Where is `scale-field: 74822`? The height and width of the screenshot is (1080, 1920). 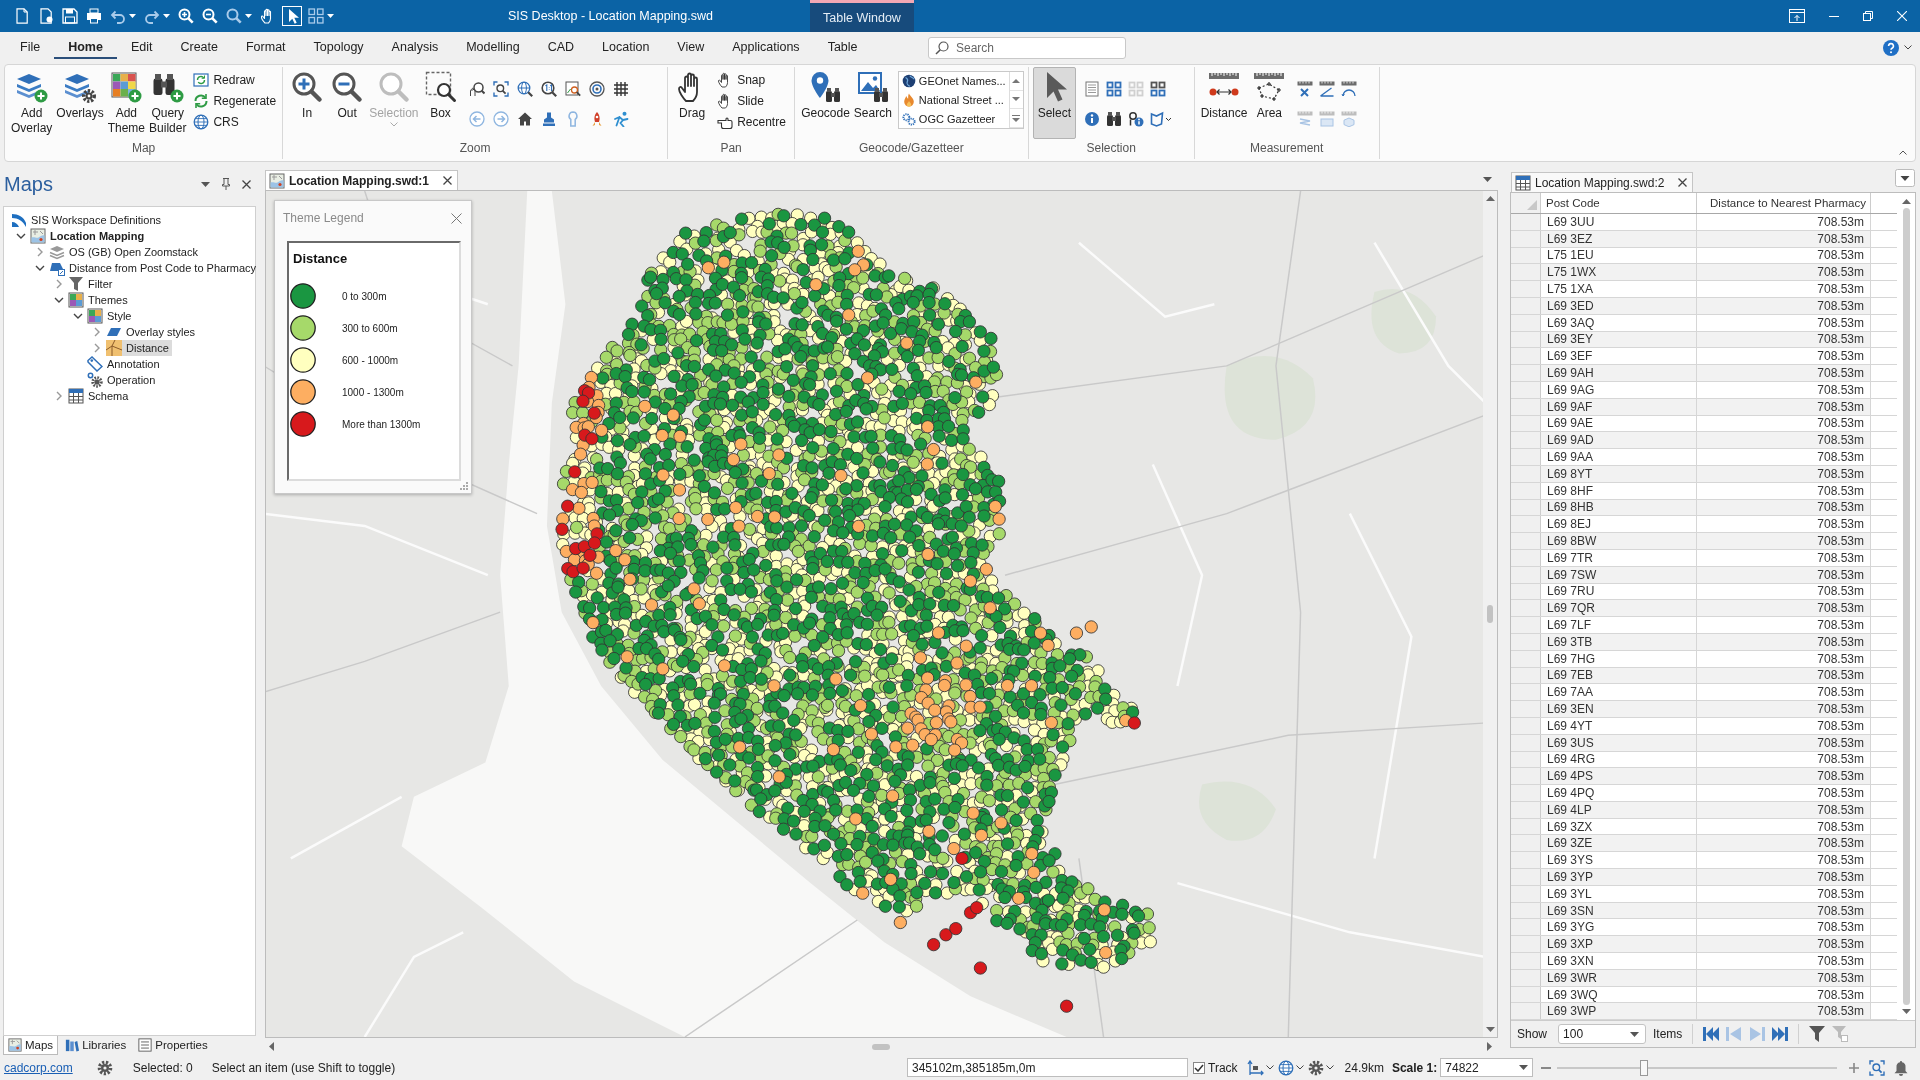
scale-field: 74822 is located at coordinates (1487, 1067).